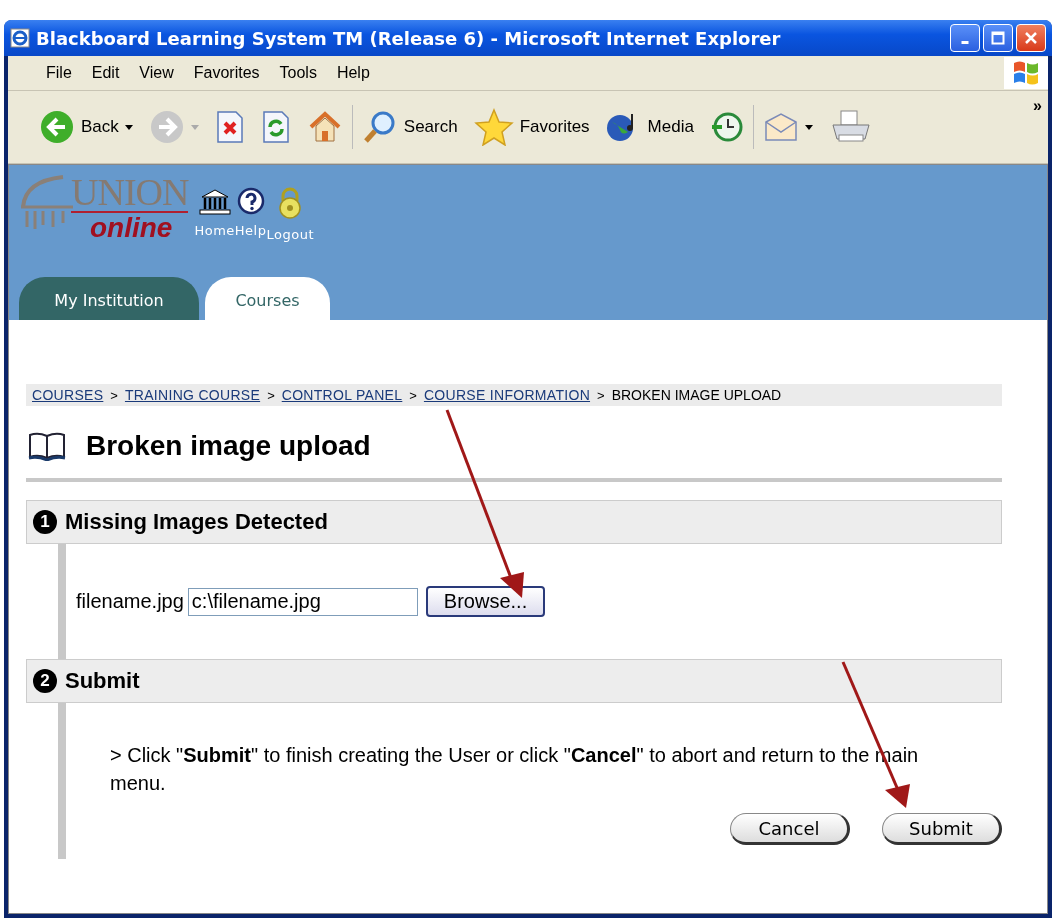 The width and height of the screenshot is (1061, 921). I want to click on tab: Courses, so click(267, 298).